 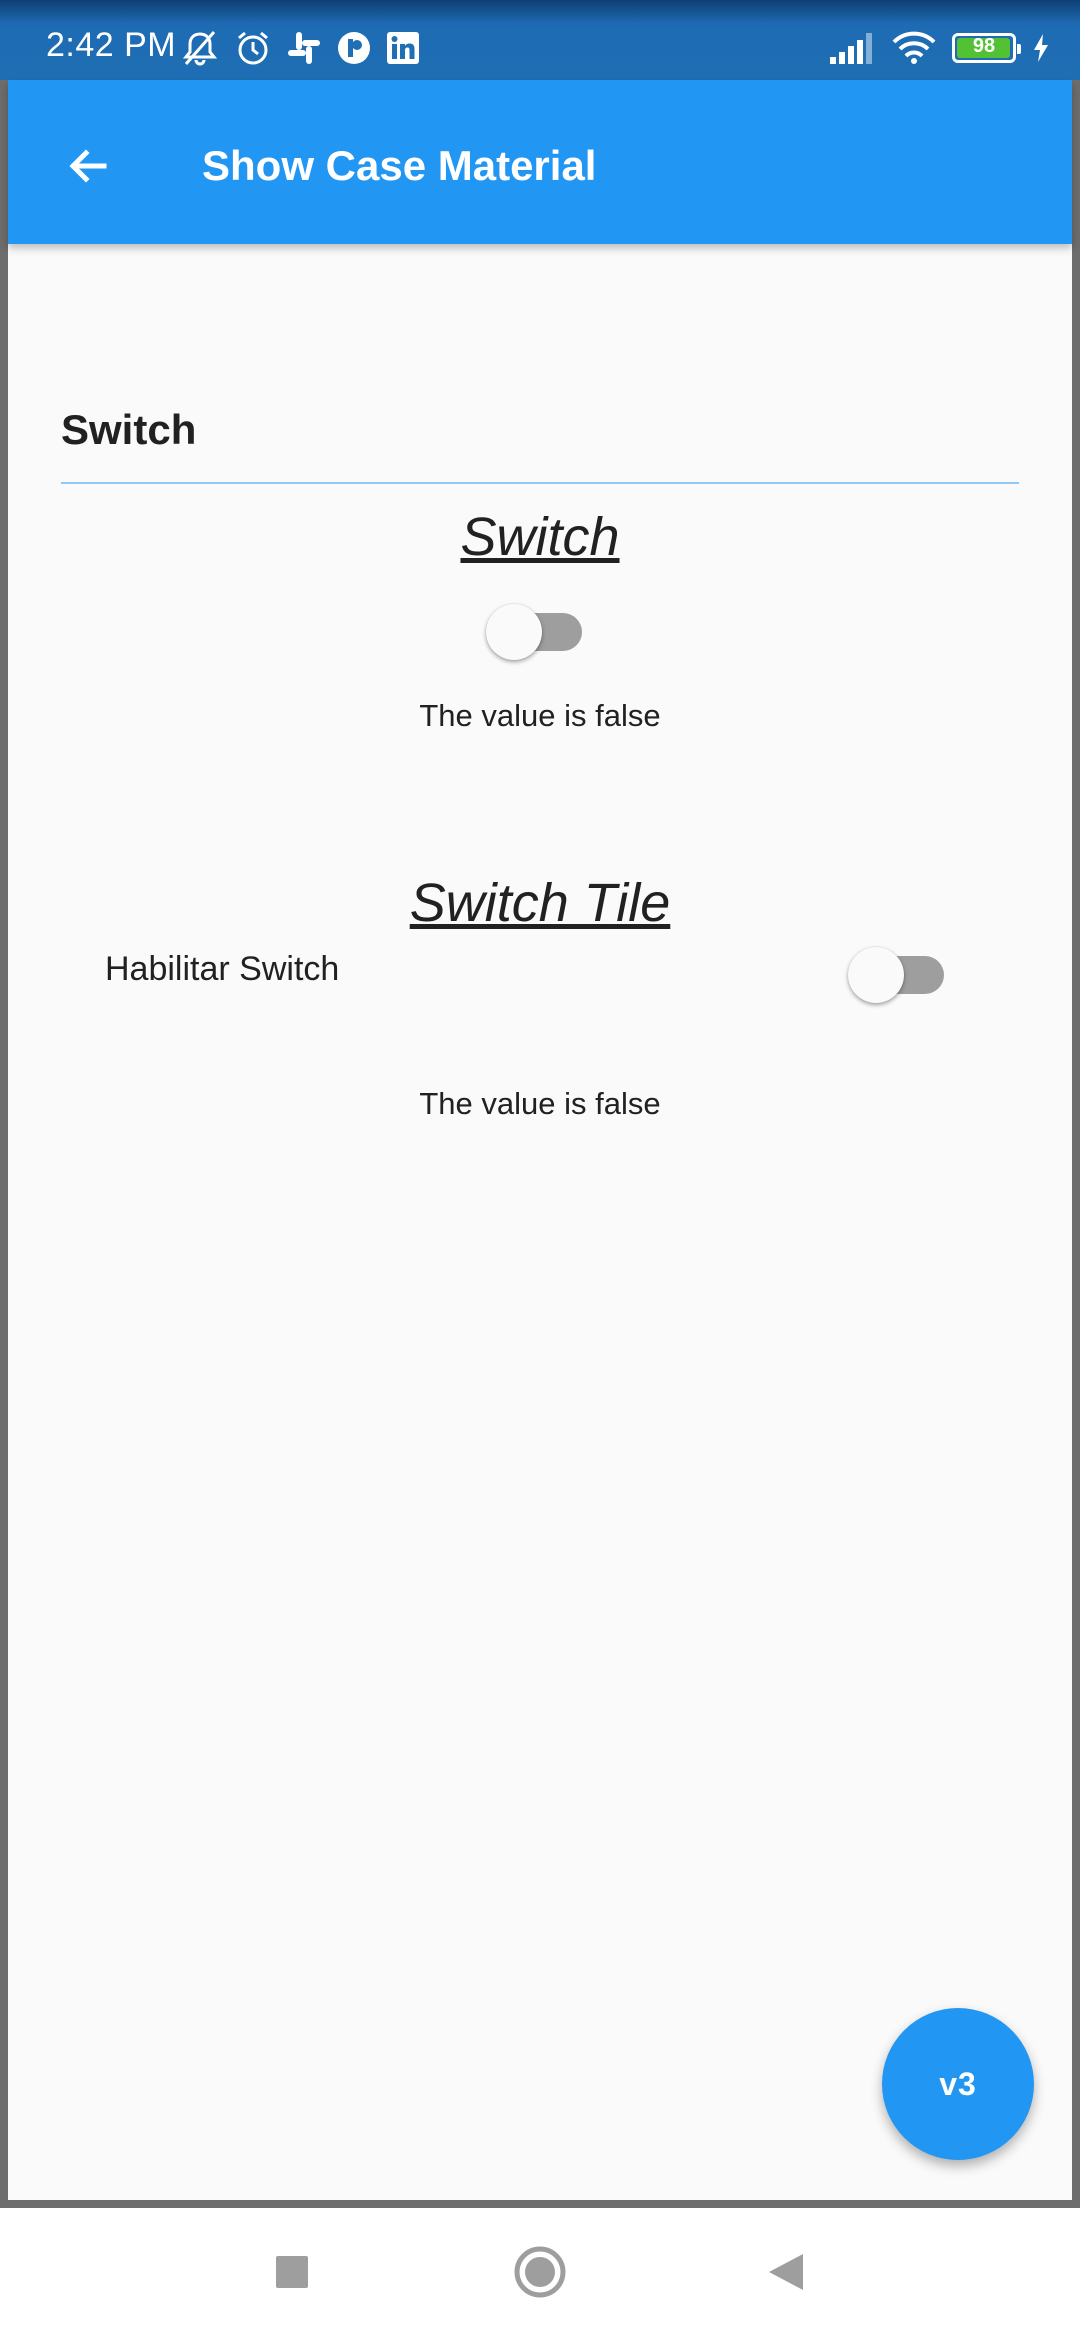 I want to click on section-divider, so click(x=540, y=483).